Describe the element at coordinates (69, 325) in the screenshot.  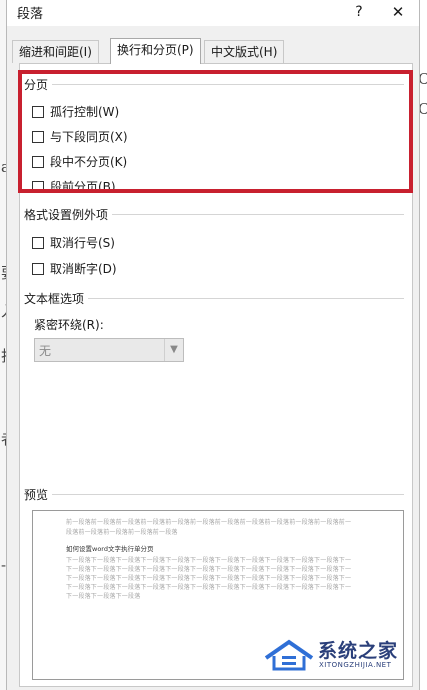
I see `tight-wrap-label: 紧密环绕(R):` at that location.